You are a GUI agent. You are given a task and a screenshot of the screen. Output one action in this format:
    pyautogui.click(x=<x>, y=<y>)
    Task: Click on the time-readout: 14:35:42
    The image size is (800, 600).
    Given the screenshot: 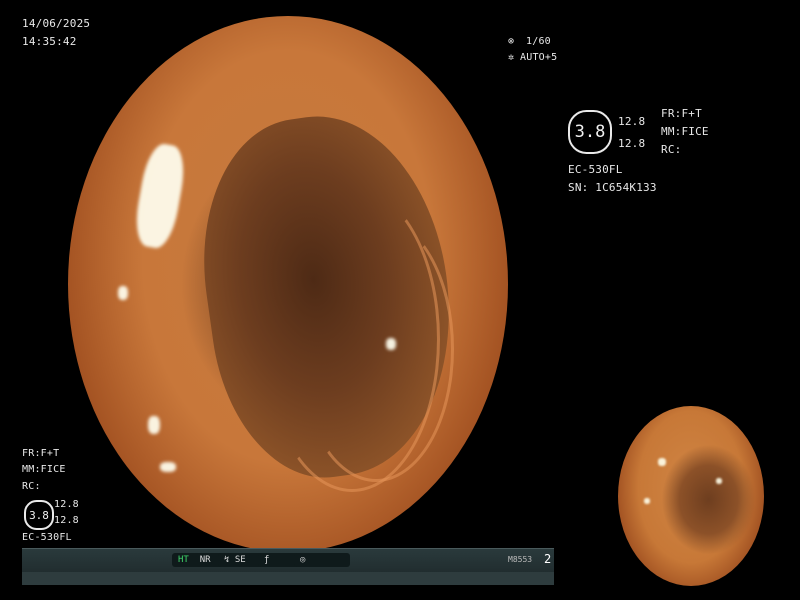 What is the action you would take?
    pyautogui.click(x=49, y=41)
    